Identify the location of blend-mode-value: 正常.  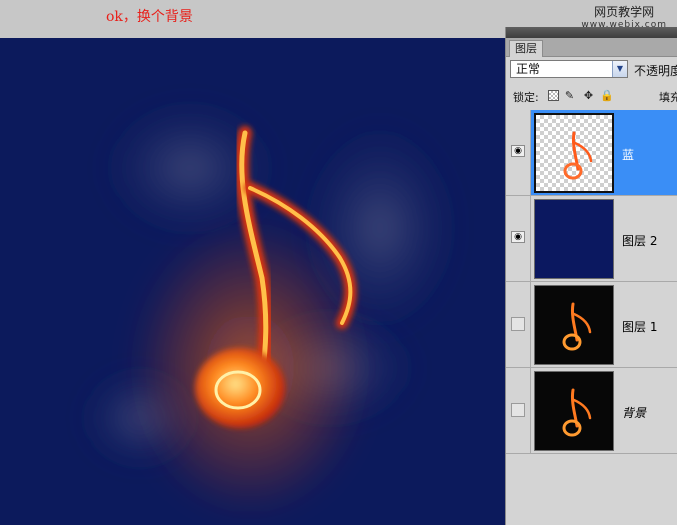
(528, 69).